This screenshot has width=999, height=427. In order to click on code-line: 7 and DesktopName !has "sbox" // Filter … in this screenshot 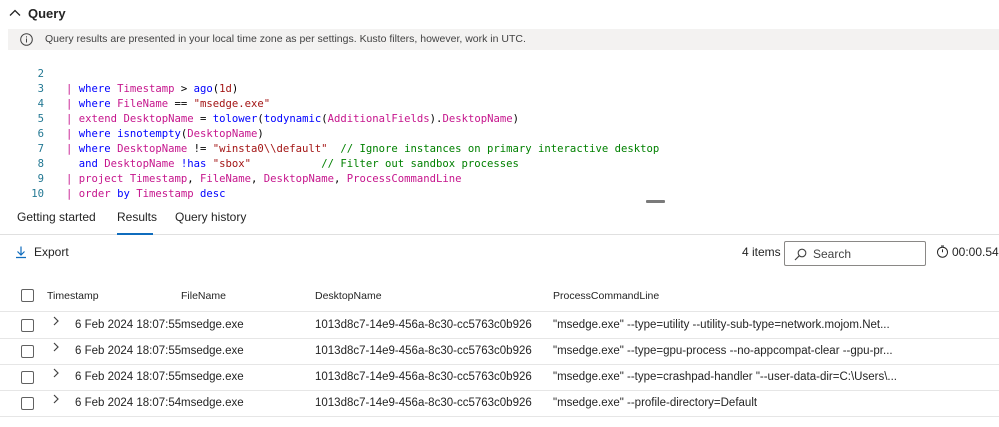, I will do `click(499, 148)`.